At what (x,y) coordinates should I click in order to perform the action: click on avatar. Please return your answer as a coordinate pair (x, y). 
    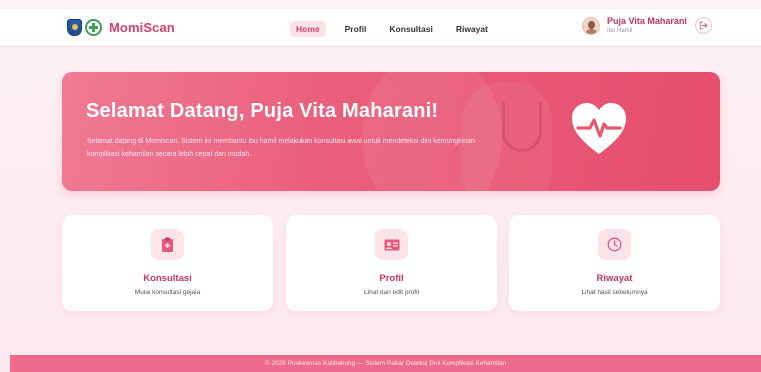
    Looking at the image, I should click on (591, 25).